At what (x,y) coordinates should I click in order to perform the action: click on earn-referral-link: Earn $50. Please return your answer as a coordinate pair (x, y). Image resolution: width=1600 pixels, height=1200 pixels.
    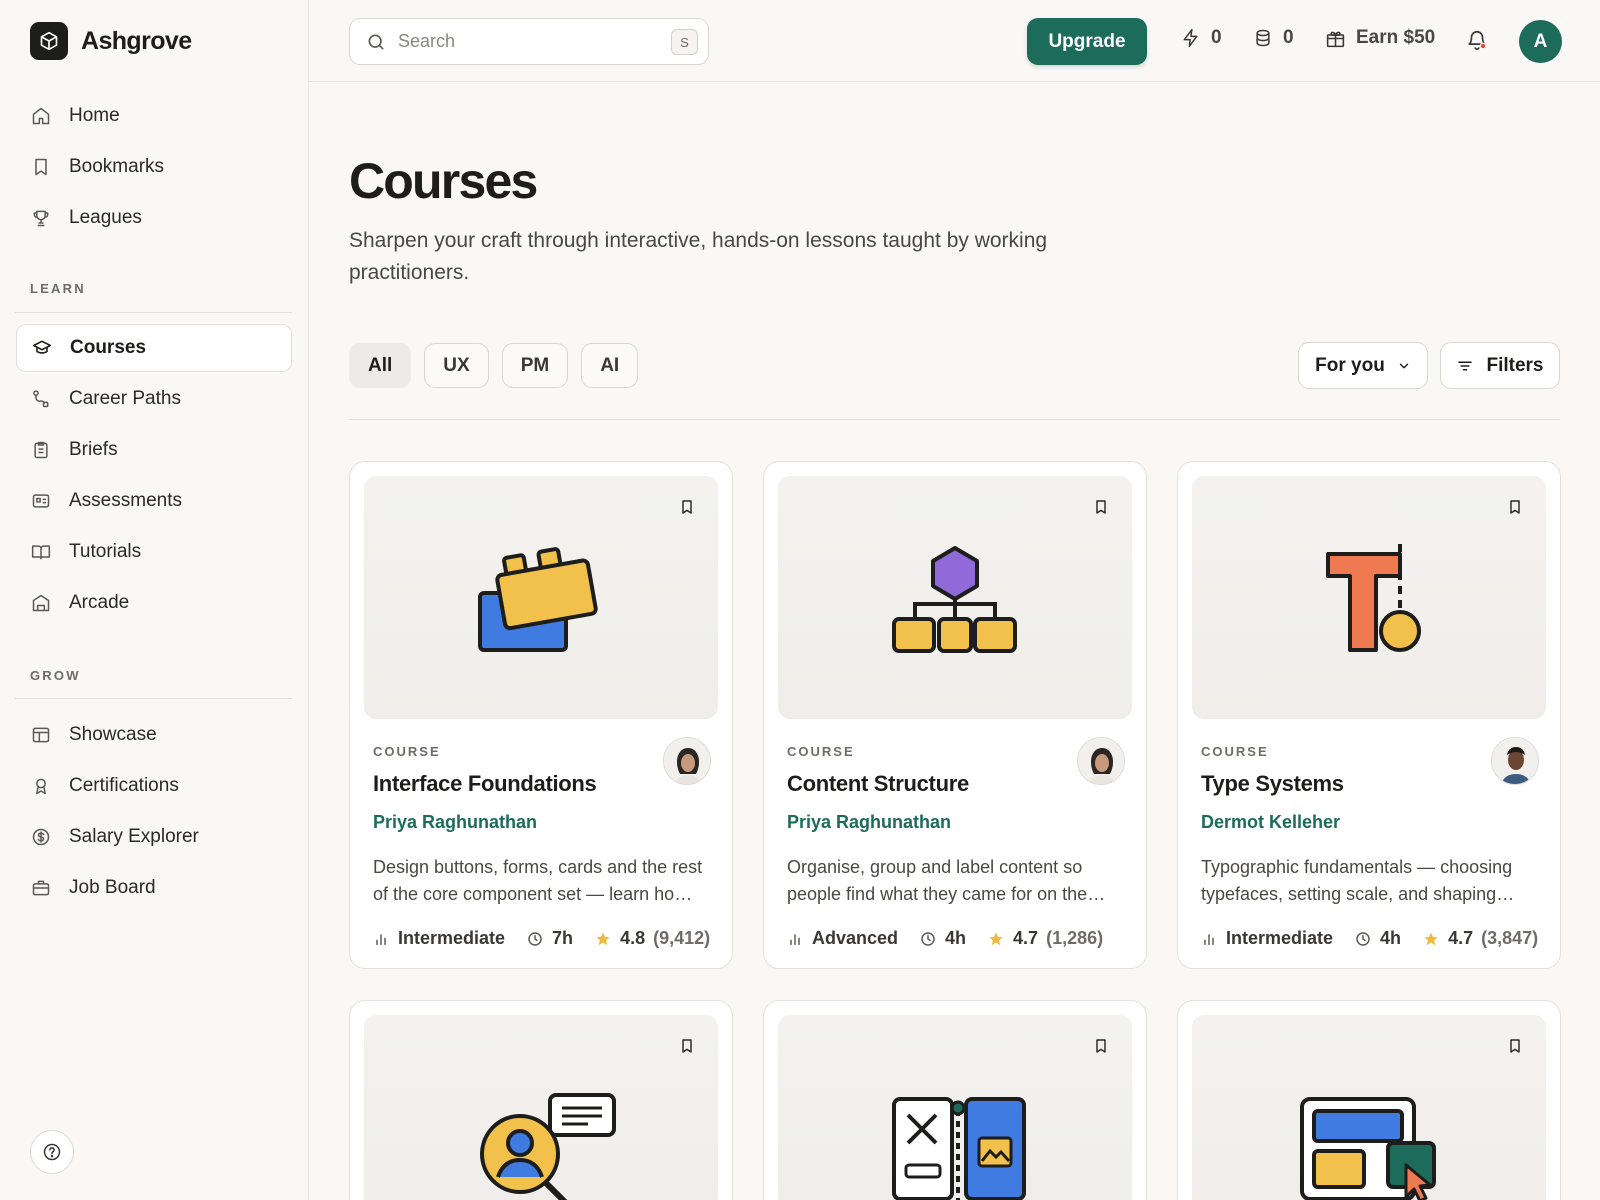
    Looking at the image, I should click on (1380, 38).